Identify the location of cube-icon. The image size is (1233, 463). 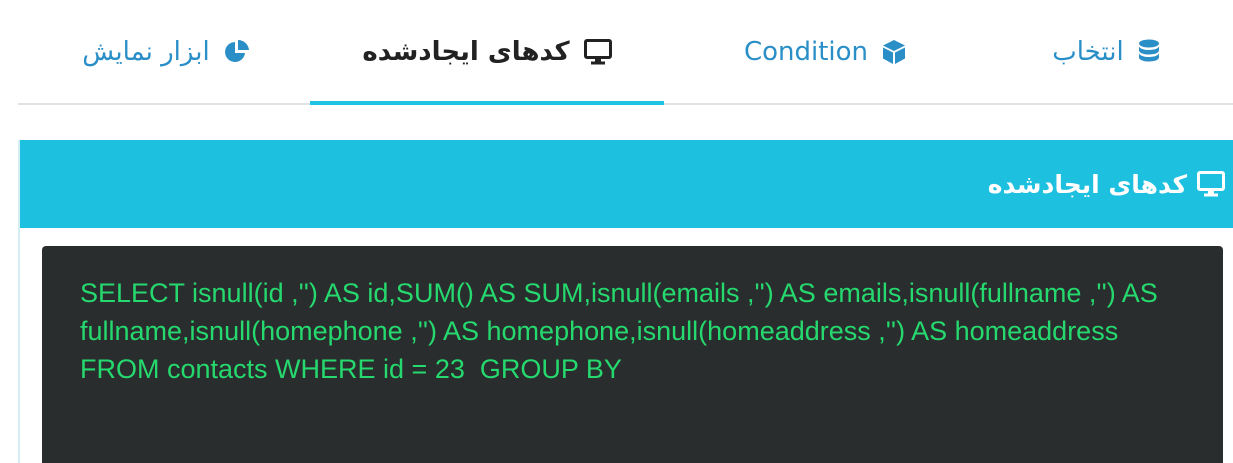
(894, 52).